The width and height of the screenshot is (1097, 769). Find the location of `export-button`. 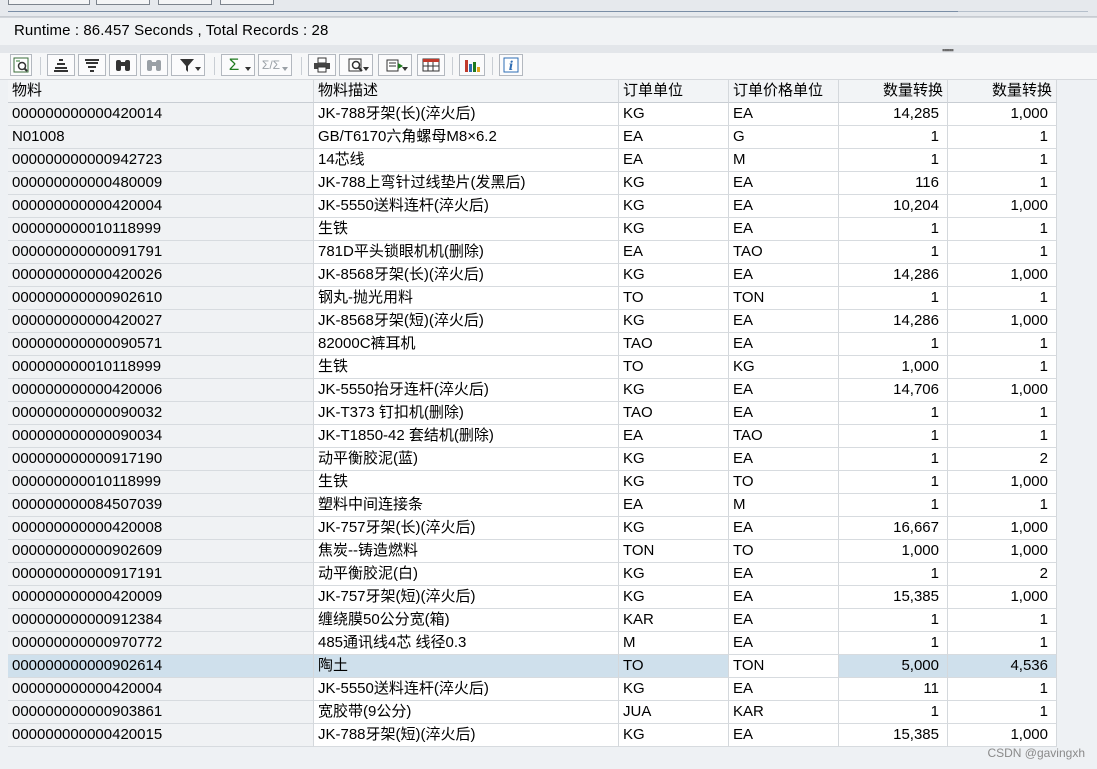

export-button is located at coordinates (395, 65).